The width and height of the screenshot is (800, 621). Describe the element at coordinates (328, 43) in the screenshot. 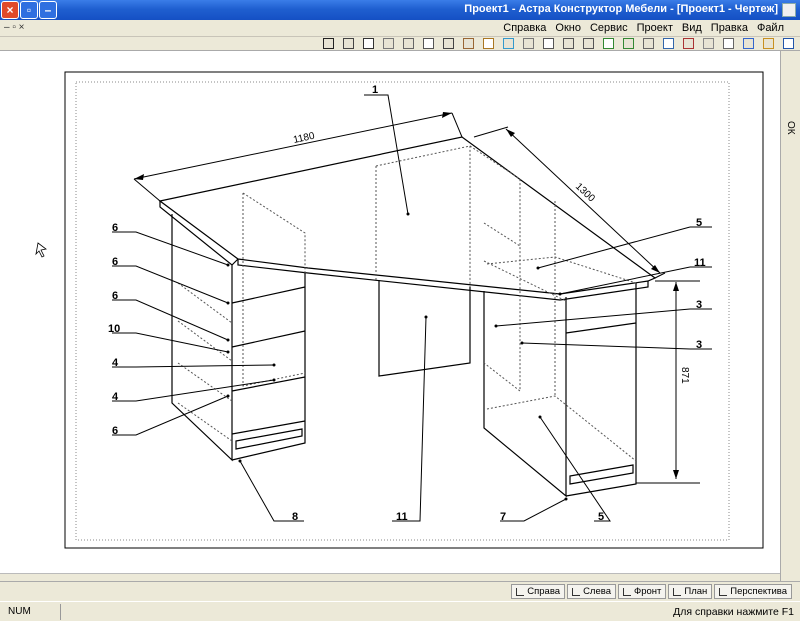

I see `select-icon` at that location.